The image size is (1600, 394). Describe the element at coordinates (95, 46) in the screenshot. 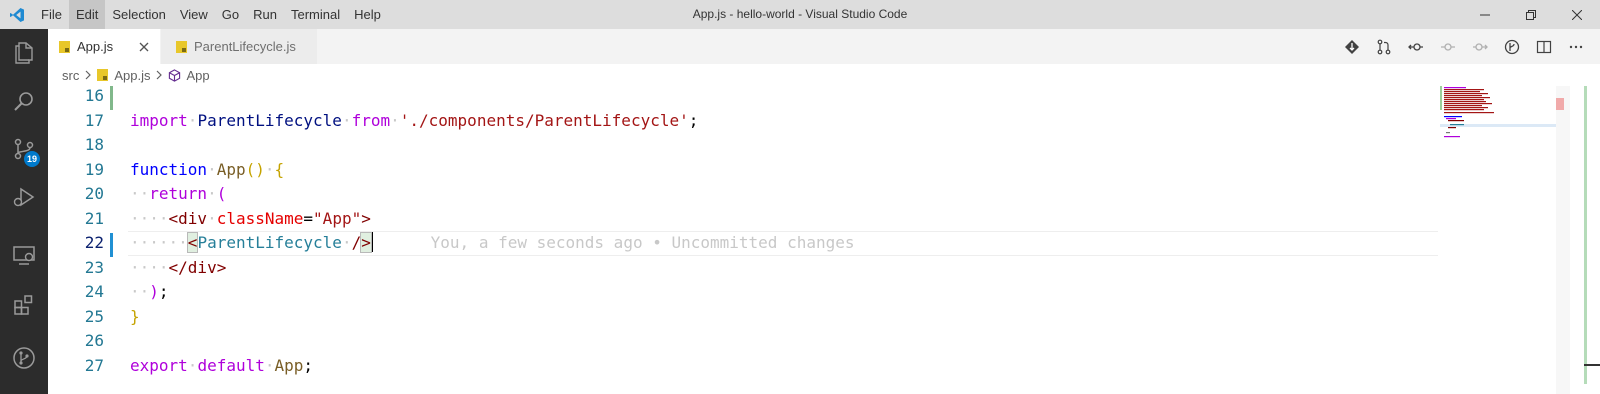

I see `tab-label: App.js` at that location.